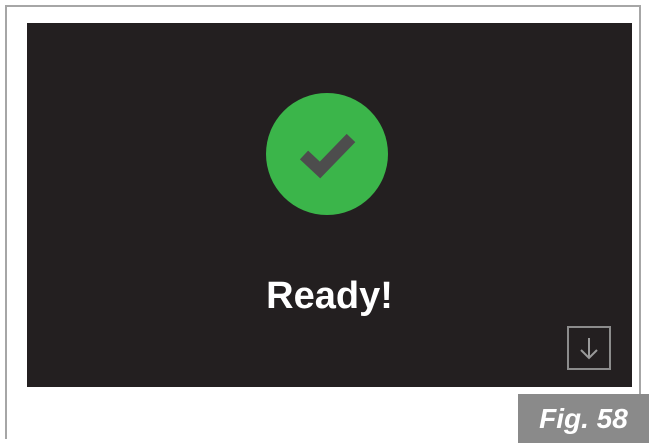 The height and width of the screenshot is (443, 649). I want to click on download-button, so click(589, 348).